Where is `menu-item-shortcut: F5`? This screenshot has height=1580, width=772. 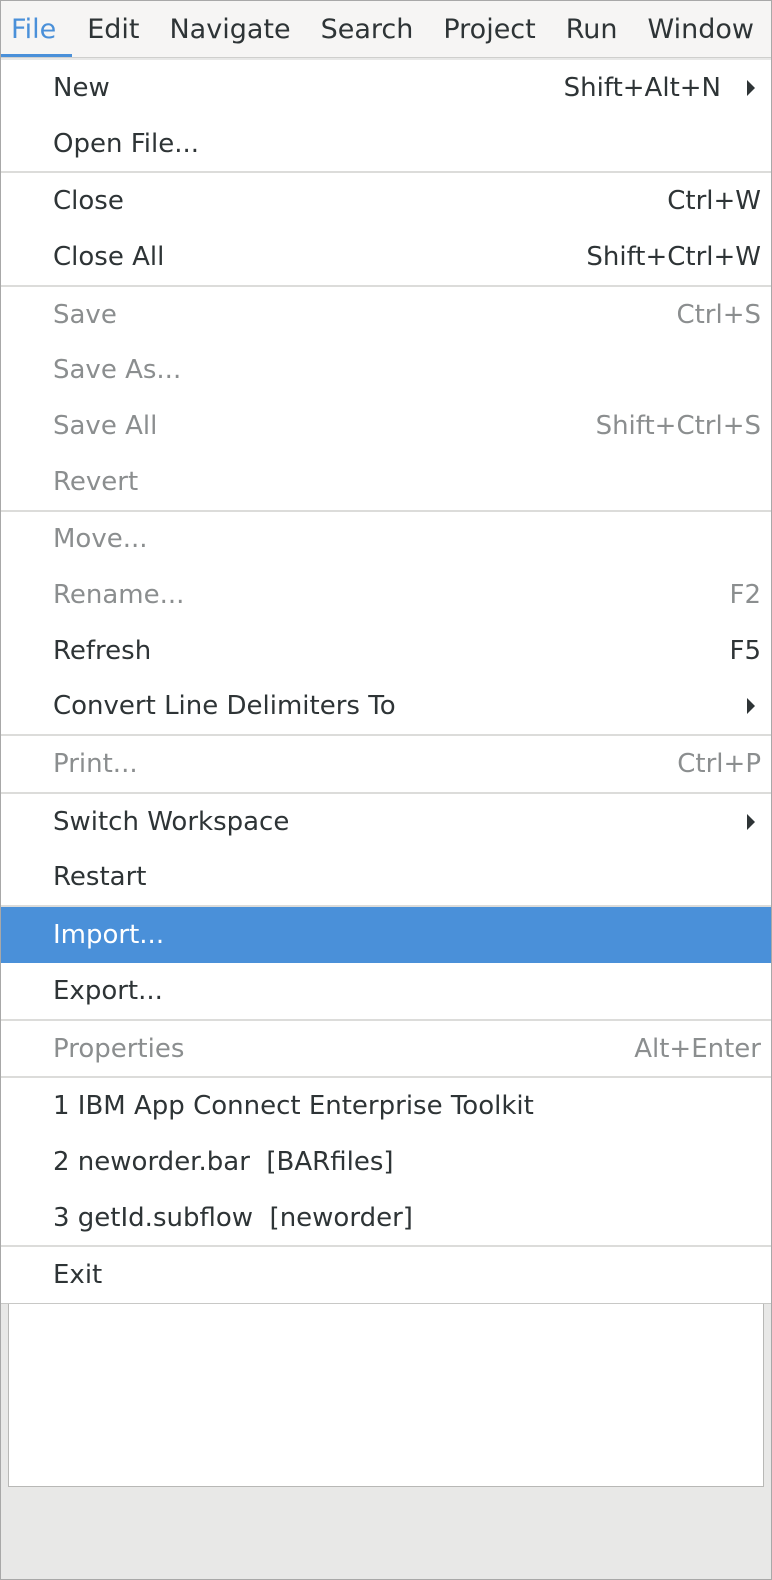
menu-item-shortcut: F5 is located at coordinates (745, 650).